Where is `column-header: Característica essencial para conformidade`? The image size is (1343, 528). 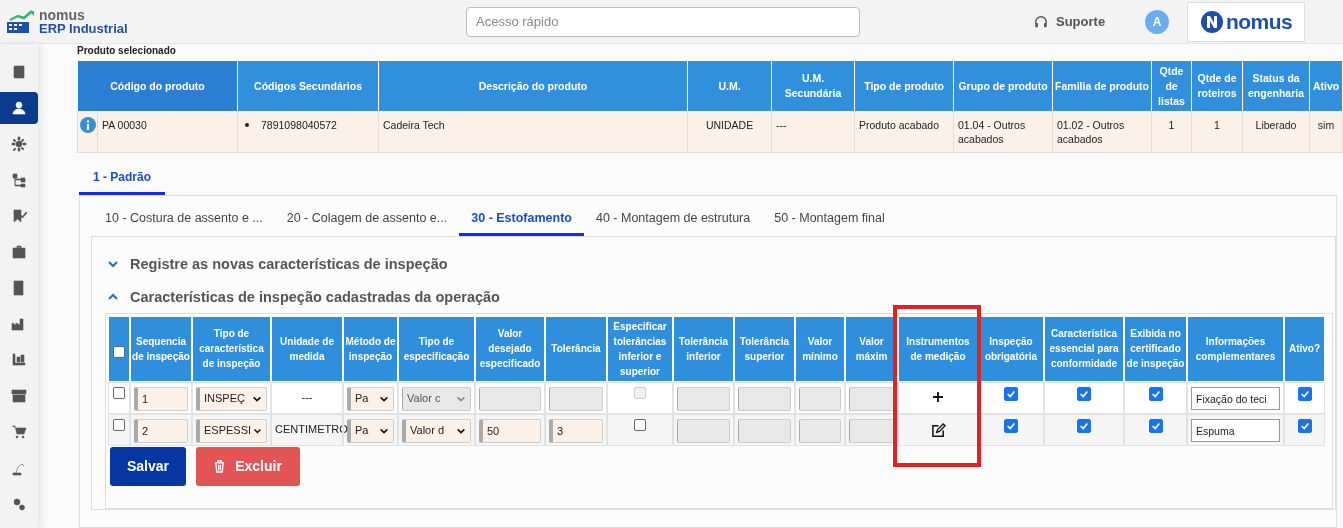
column-header: Característica essencial para conformidade is located at coordinates (1084, 349).